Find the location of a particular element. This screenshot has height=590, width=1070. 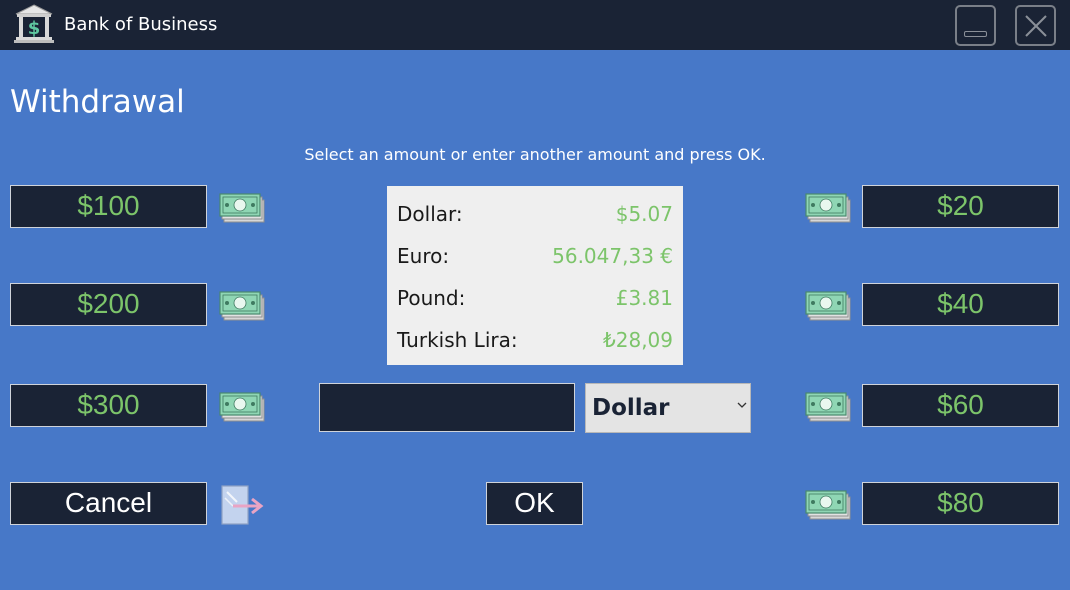

close-icon is located at coordinates (1036, 26).